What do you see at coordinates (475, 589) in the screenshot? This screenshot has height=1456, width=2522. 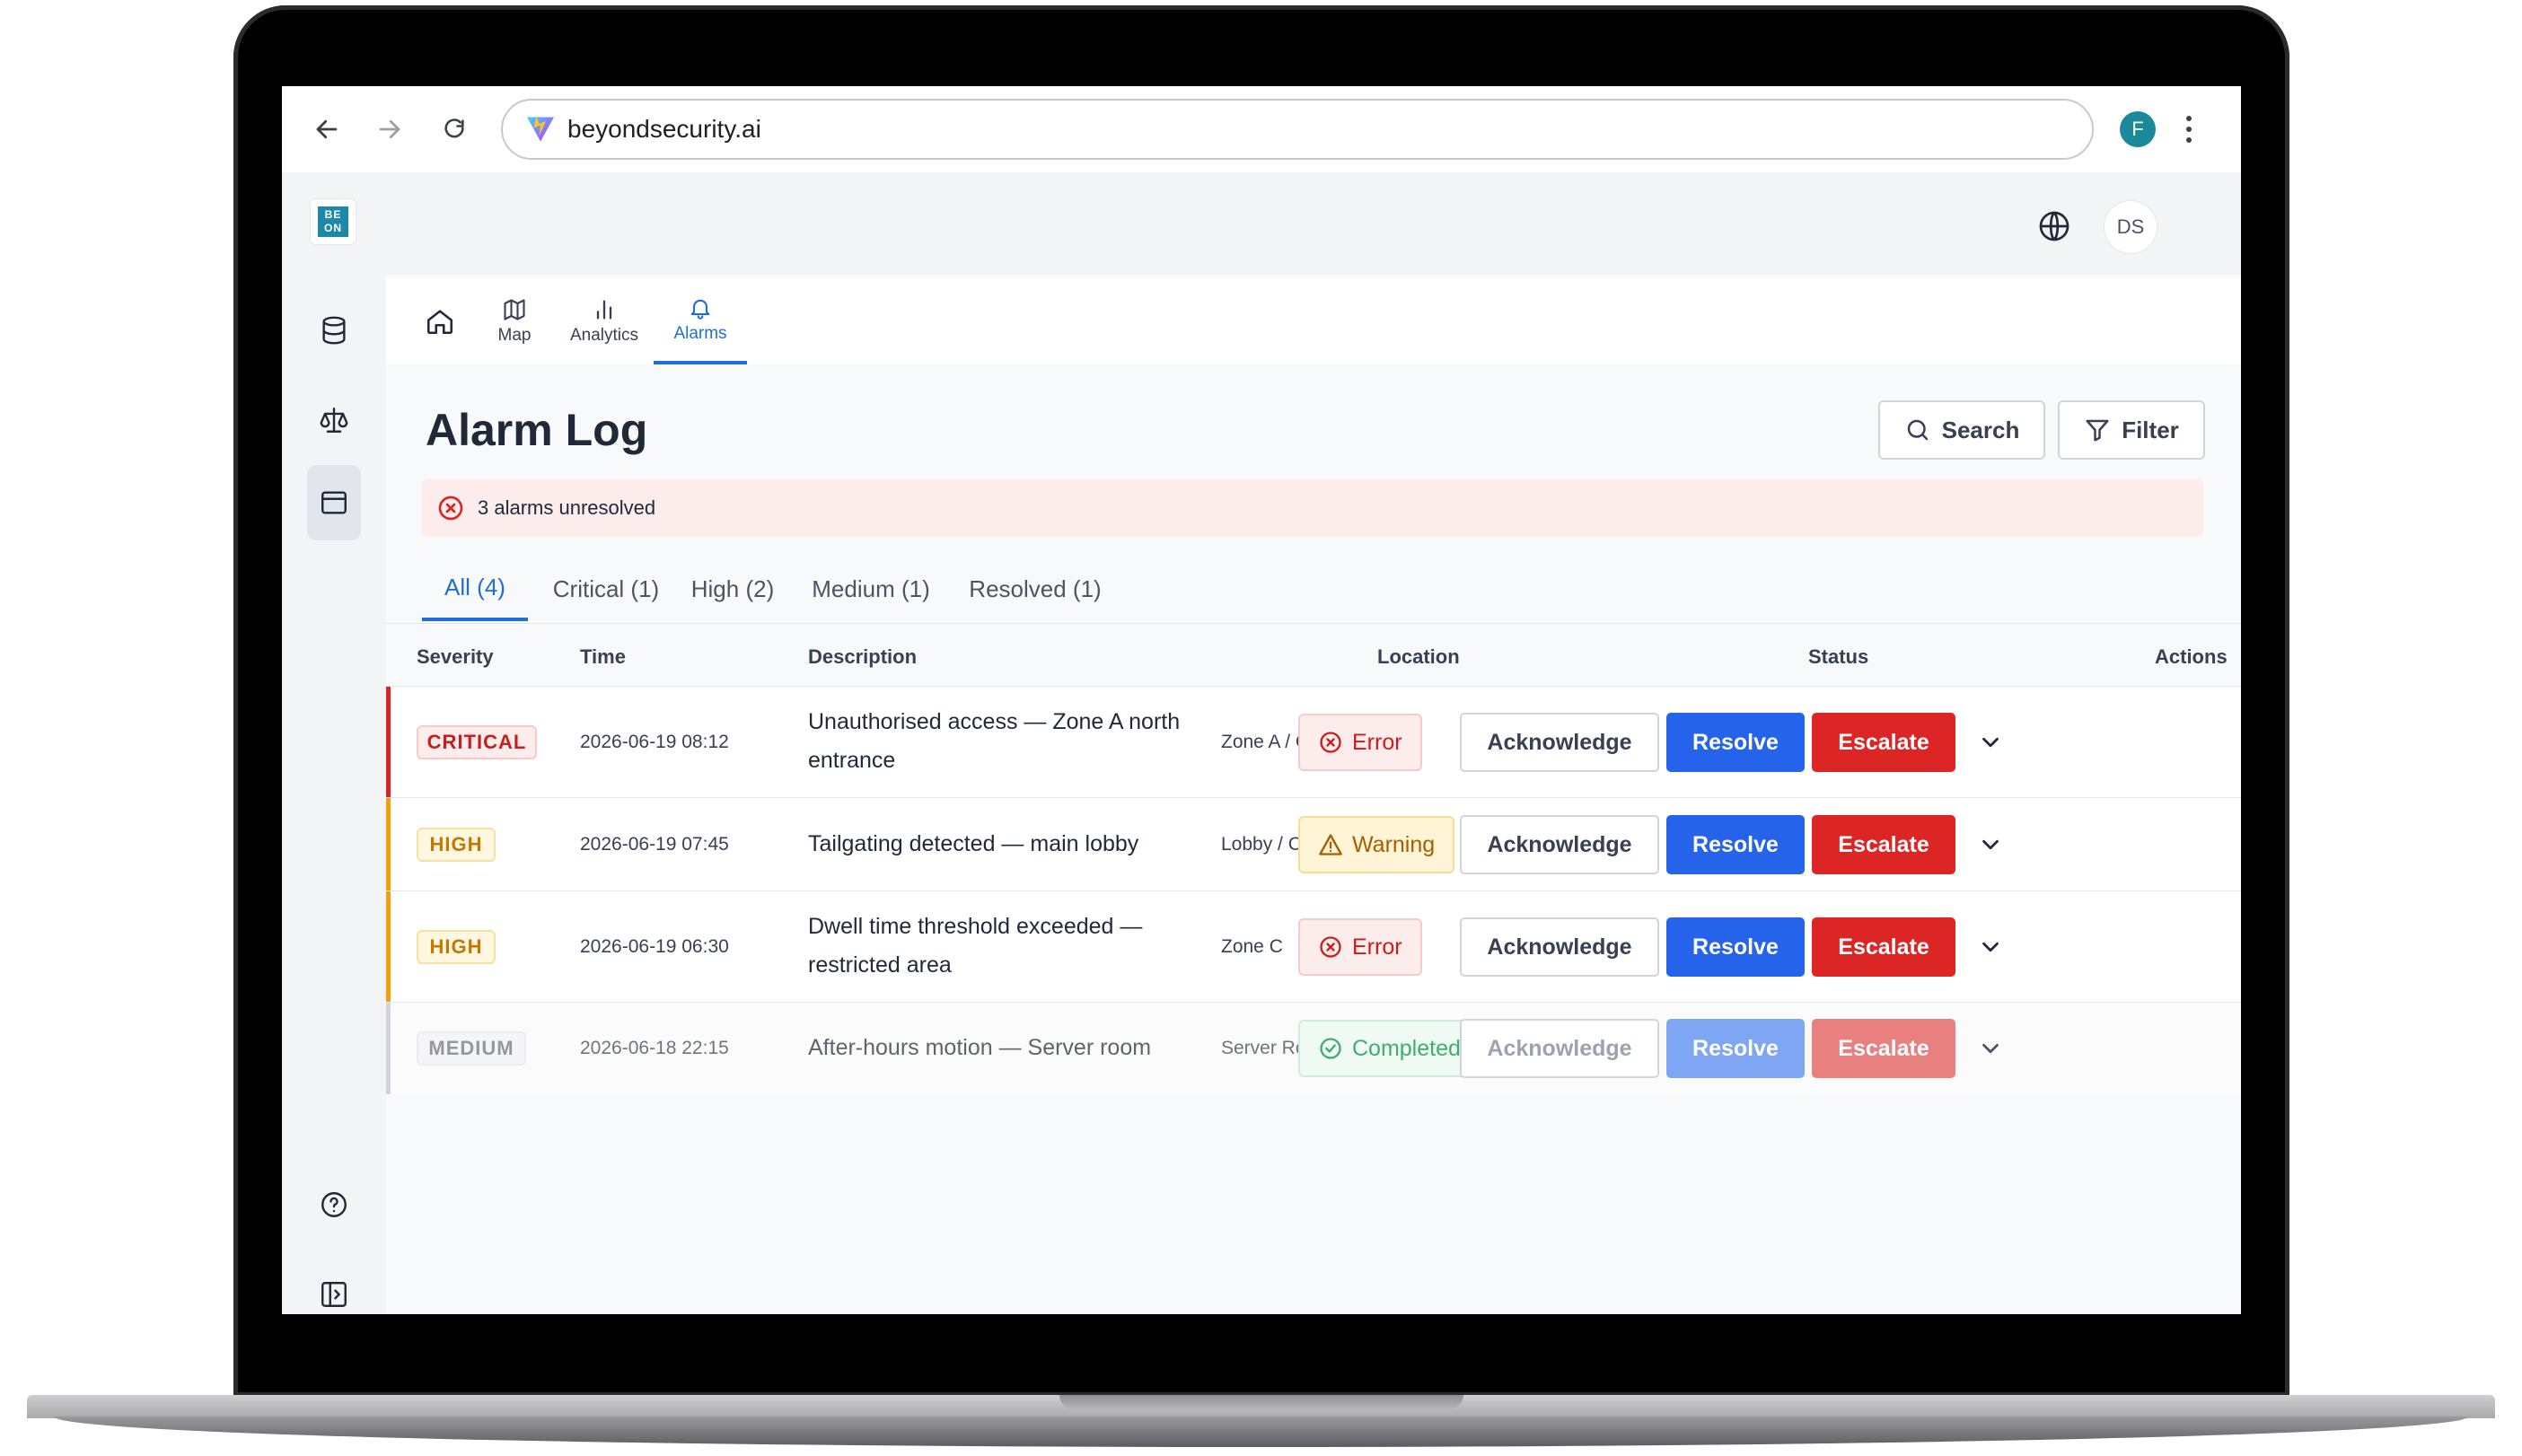 I see `filter-tab-all: All (4)` at bounding box center [475, 589].